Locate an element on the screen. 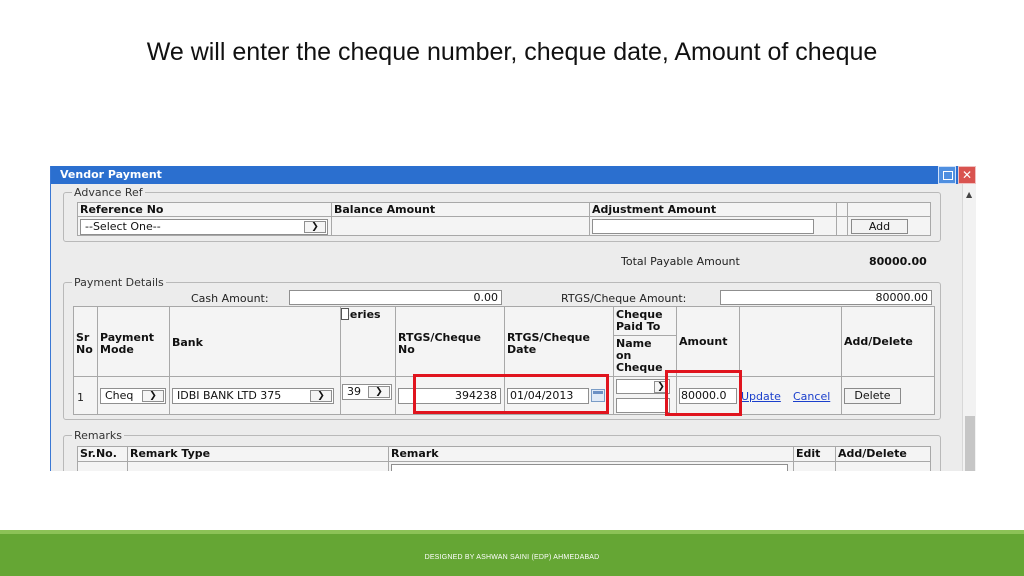 The height and width of the screenshot is (576, 1024). row-sr-no: 1 is located at coordinates (80, 397).